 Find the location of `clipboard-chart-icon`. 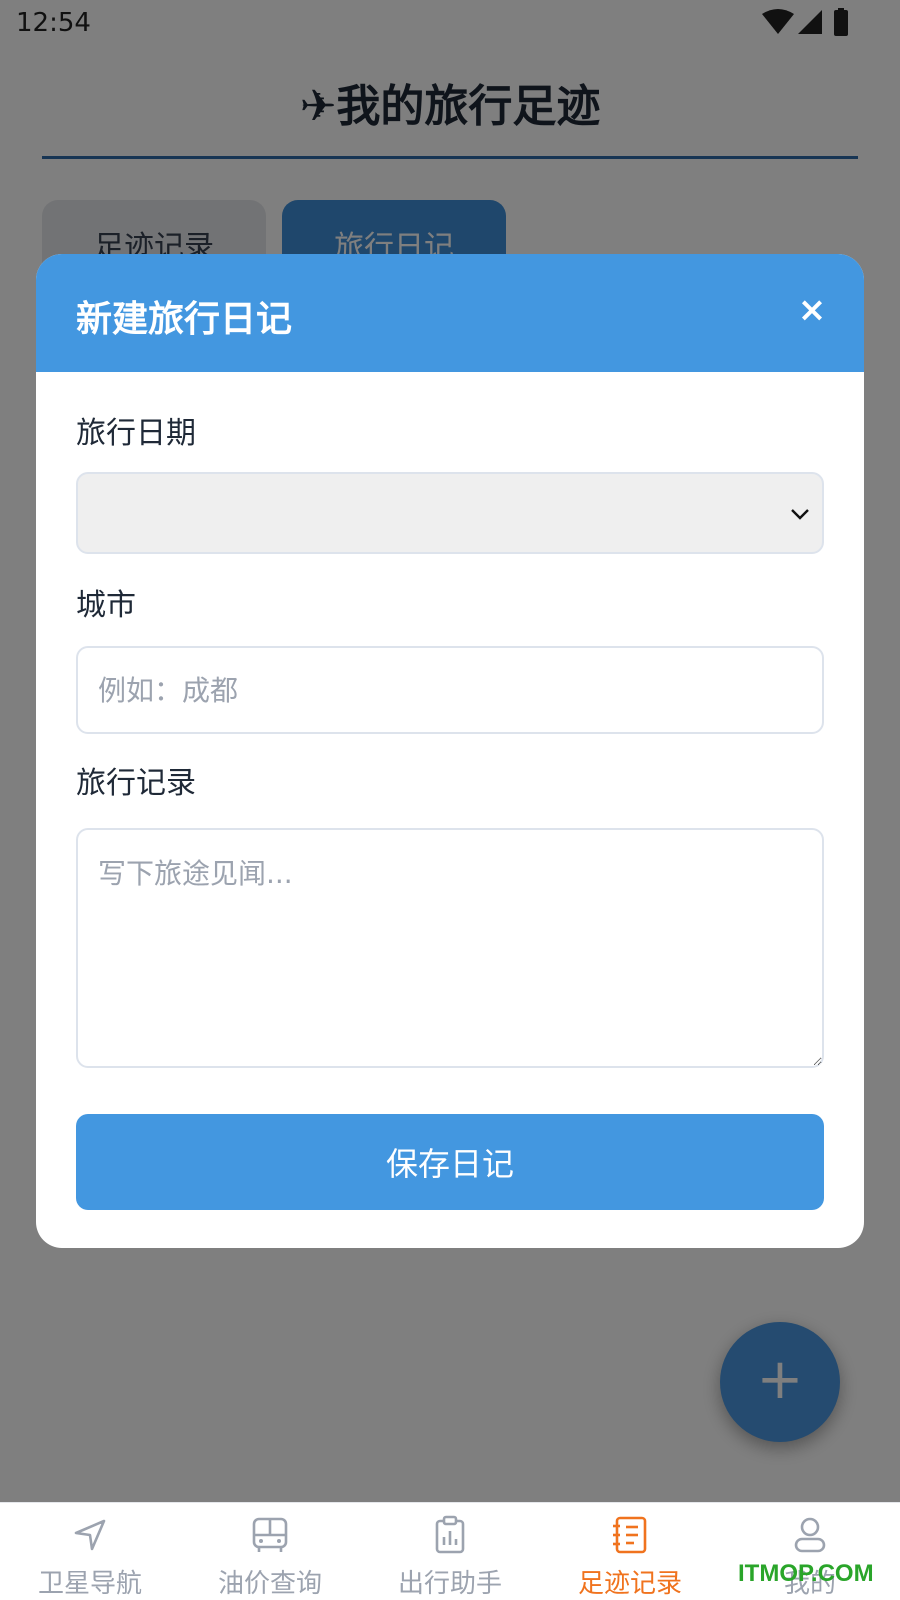

clipboard-chart-icon is located at coordinates (450, 1534).